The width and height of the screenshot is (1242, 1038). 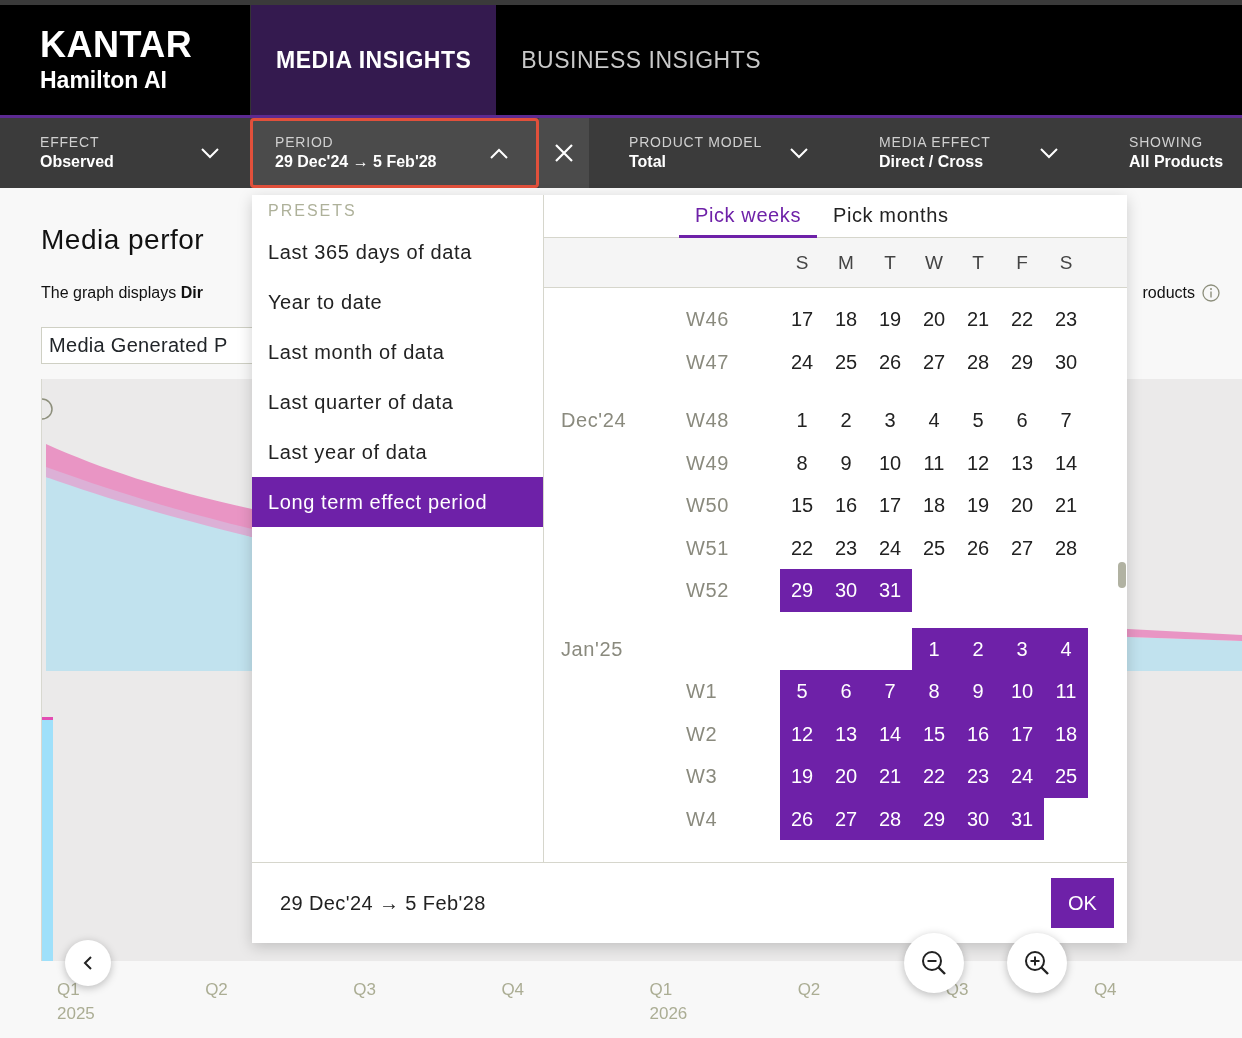 I want to click on week-label: W50, so click(x=707, y=505).